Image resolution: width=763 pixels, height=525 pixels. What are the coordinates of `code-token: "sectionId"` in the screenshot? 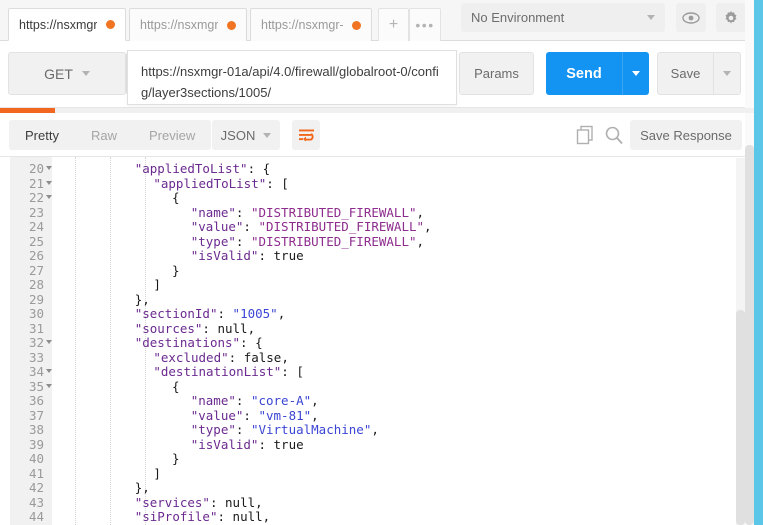 It's located at (176, 313).